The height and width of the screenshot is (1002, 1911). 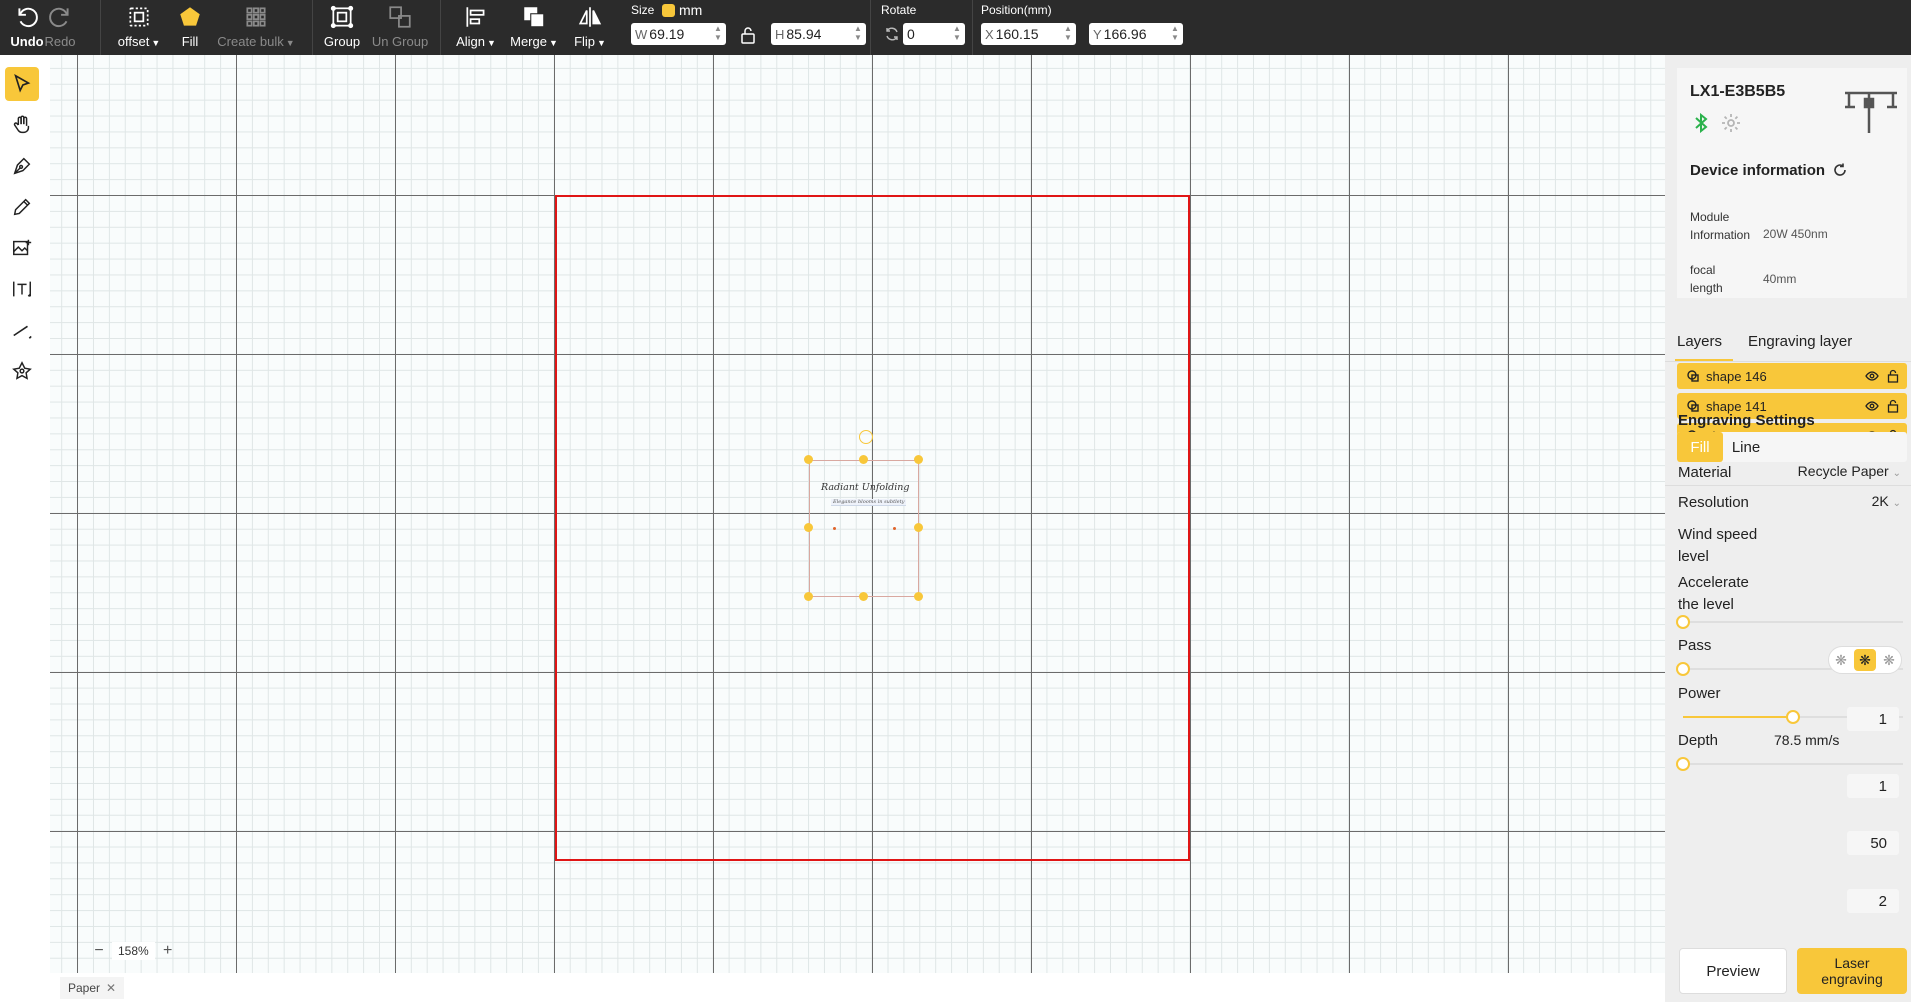 What do you see at coordinates (400, 27) in the screenshot?
I see `ungroup-button: Un Group` at bounding box center [400, 27].